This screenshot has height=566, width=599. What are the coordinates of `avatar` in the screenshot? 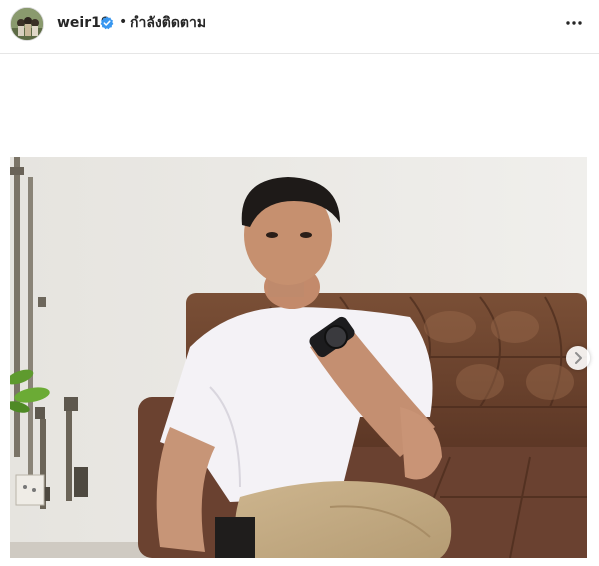 It's located at (27, 24).